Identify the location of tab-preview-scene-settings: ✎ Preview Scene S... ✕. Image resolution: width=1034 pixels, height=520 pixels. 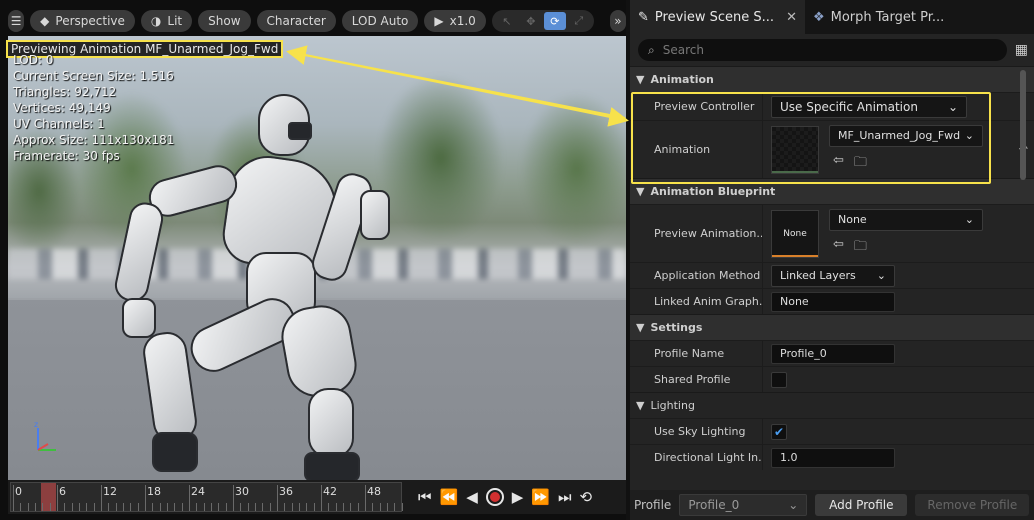
(717, 17).